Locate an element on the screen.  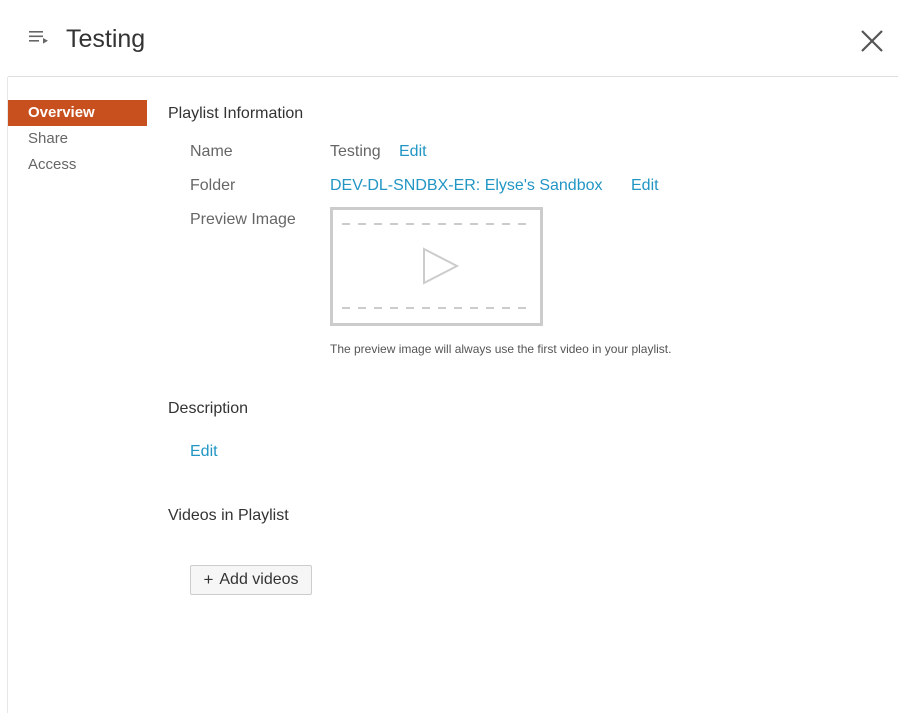
playlist-information-heading: Playlist Information is located at coordinates (236, 113).